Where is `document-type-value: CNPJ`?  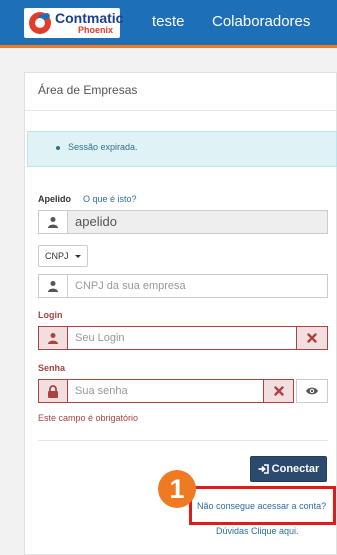 document-type-value: CNPJ is located at coordinates (57, 256).